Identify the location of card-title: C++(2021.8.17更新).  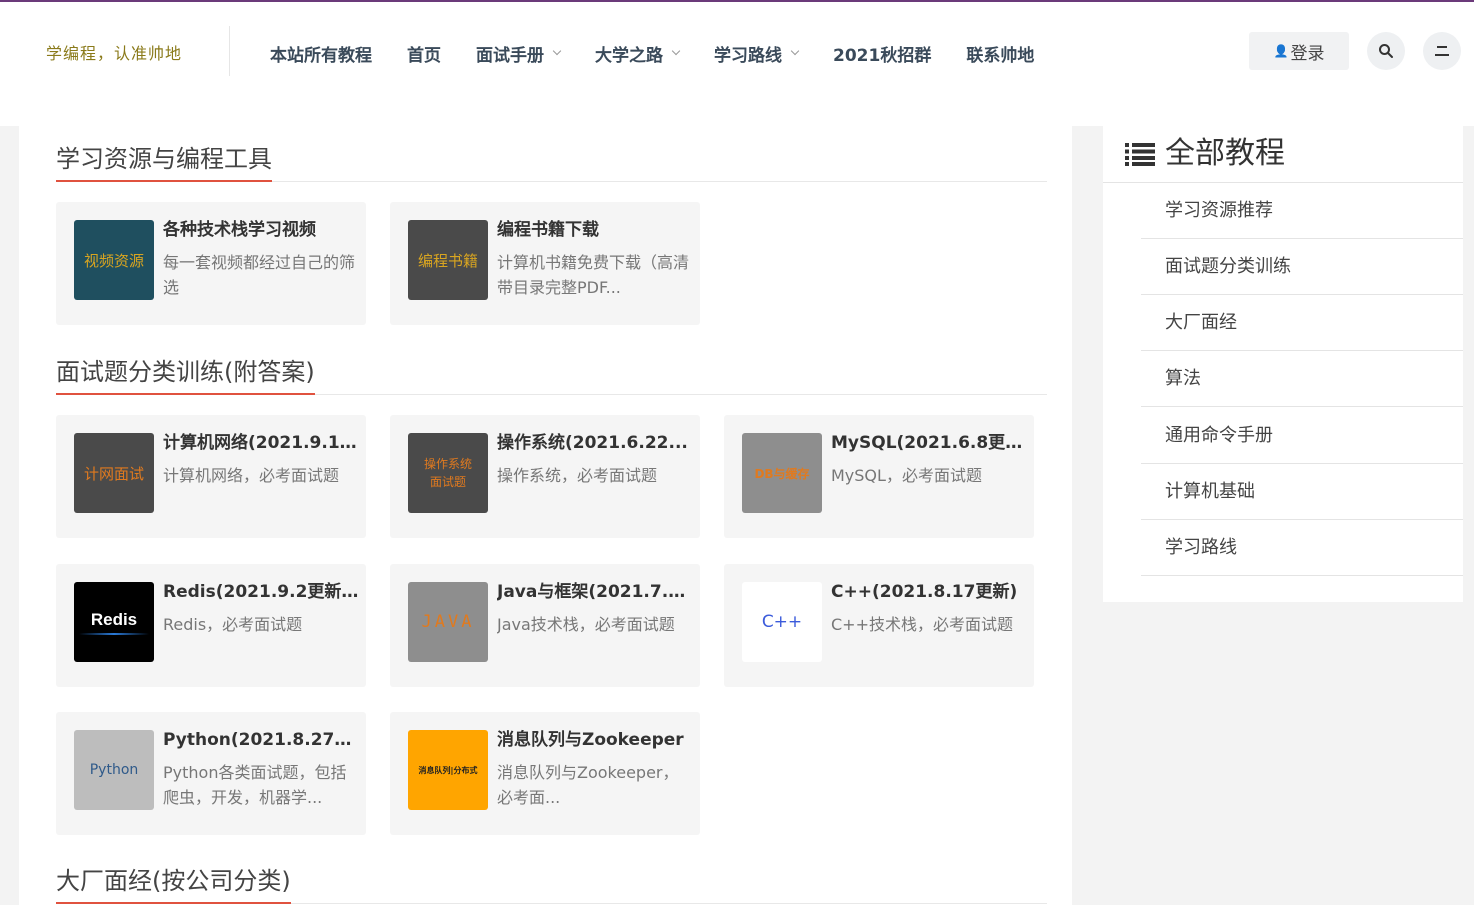
(924, 592).